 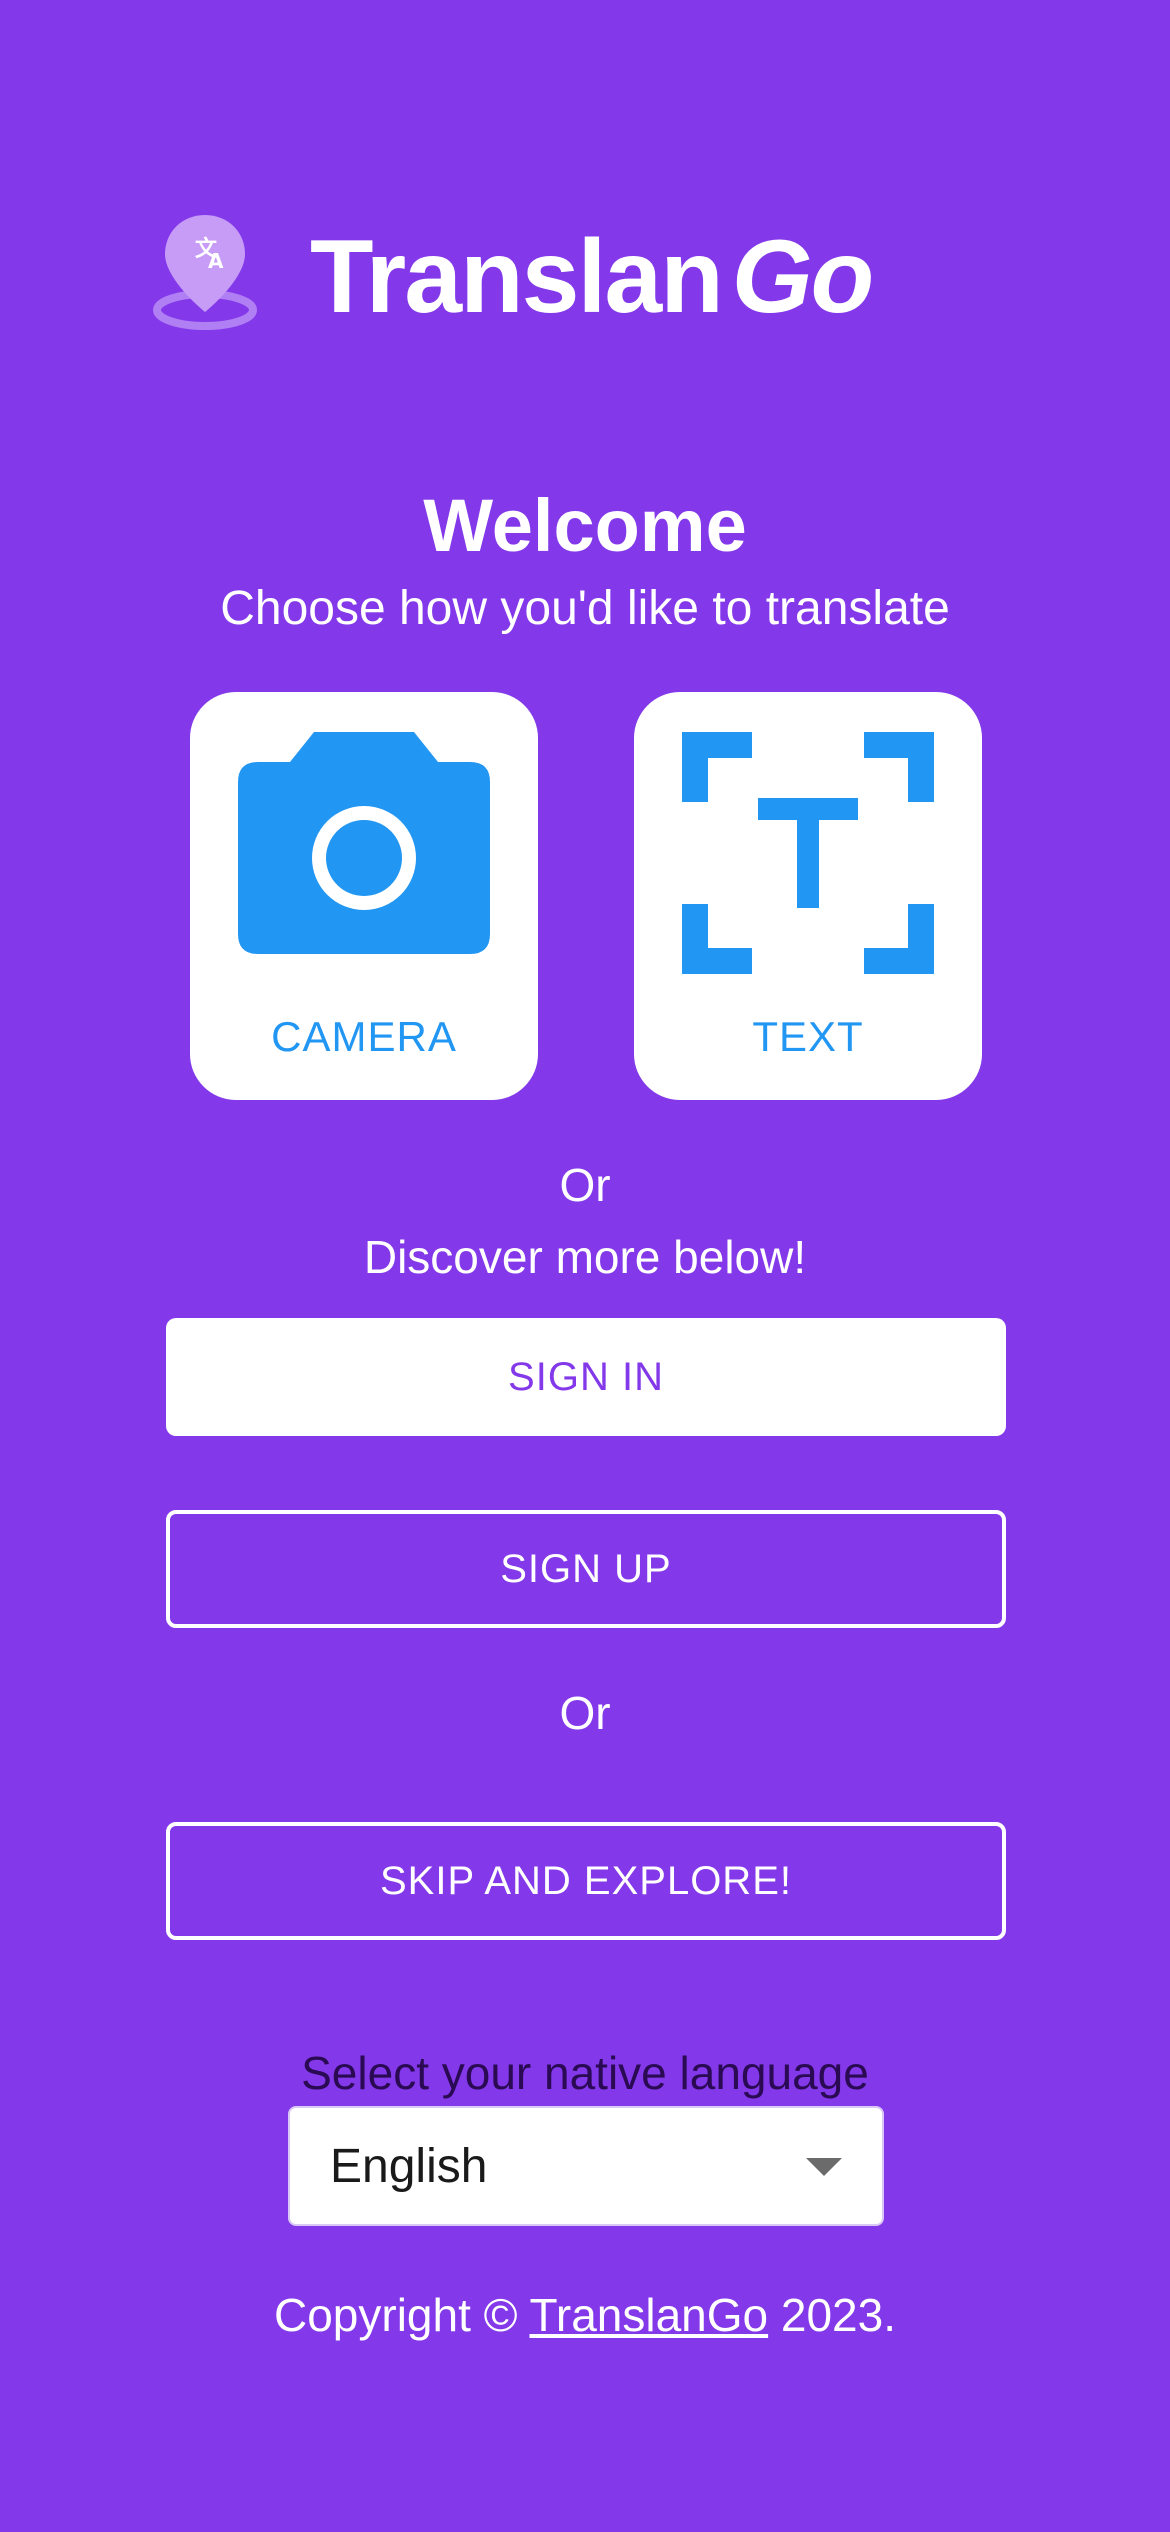 What do you see at coordinates (585, 2073) in the screenshot?
I see `language-select-label: Select your native language` at bounding box center [585, 2073].